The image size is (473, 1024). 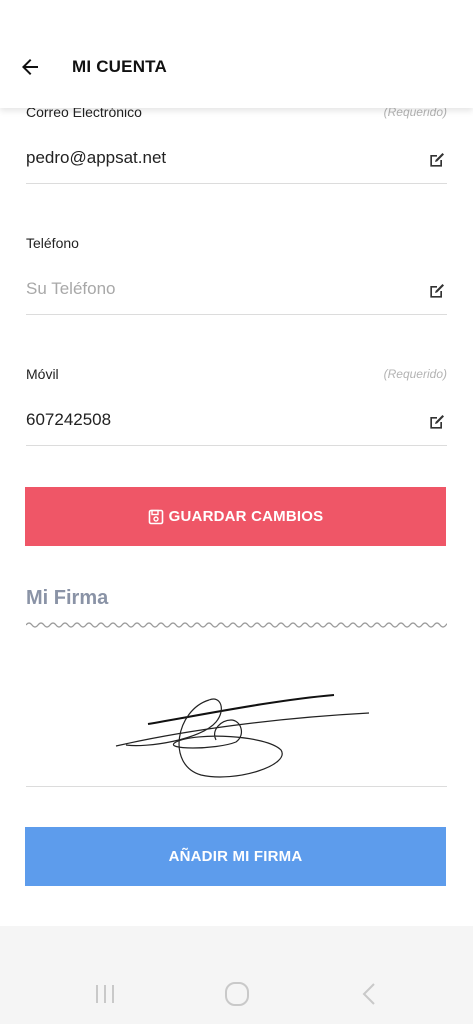 What do you see at coordinates (236, 273) in the screenshot?
I see `phone-field: Teléfono Su Teléfono` at bounding box center [236, 273].